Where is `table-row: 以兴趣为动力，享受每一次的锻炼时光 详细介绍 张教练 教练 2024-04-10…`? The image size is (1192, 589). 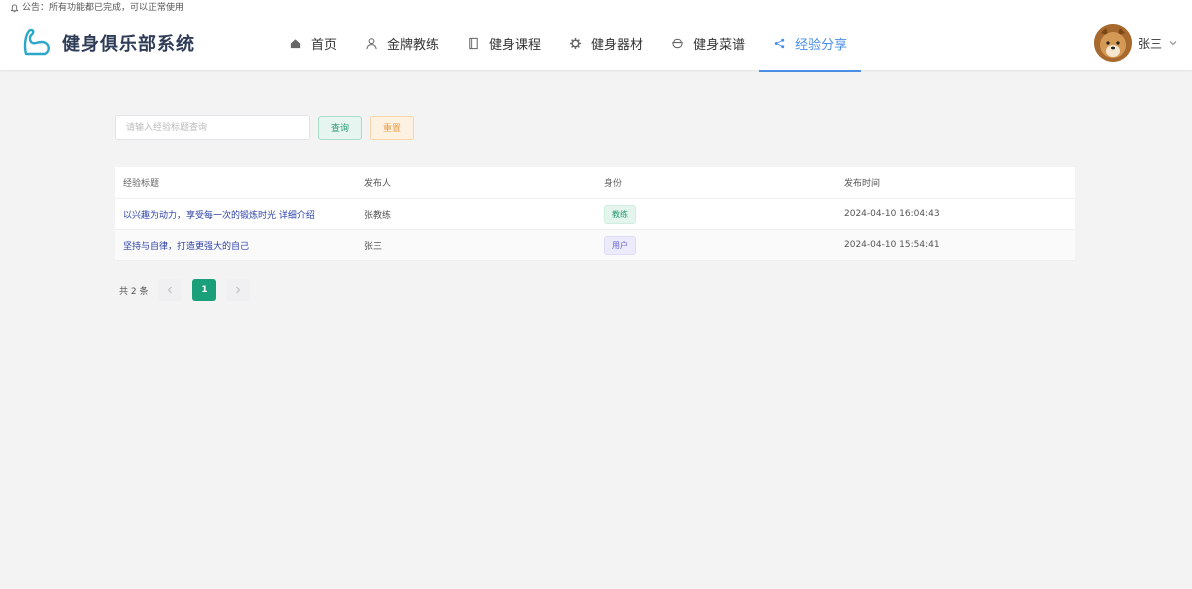
table-row: 以兴趣为动力，享受每一次的锻炼时光 详细介绍 张教练 教练 2024-04-10… is located at coordinates (595, 214).